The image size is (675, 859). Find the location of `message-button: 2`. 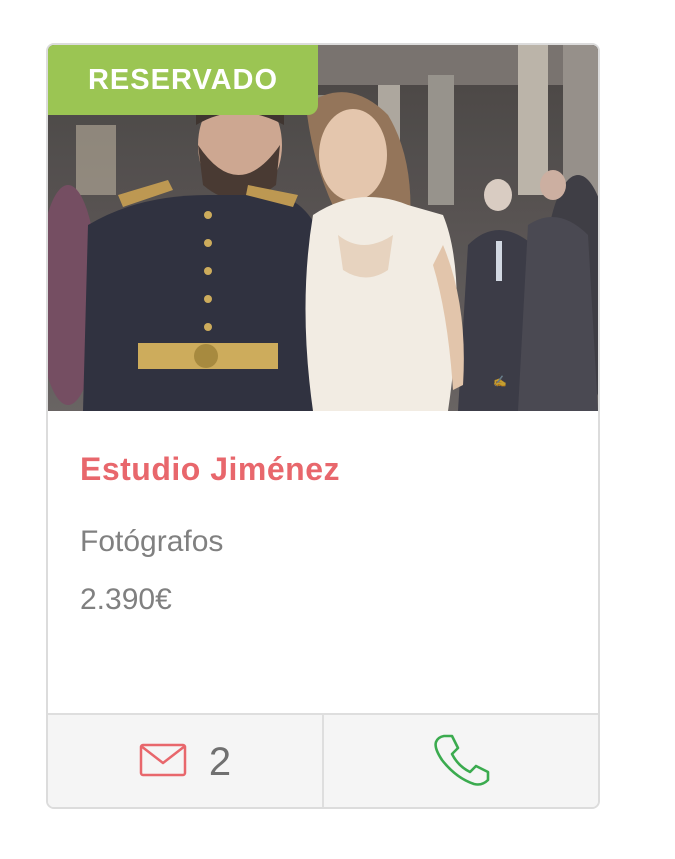

message-button: 2 is located at coordinates (186, 761).